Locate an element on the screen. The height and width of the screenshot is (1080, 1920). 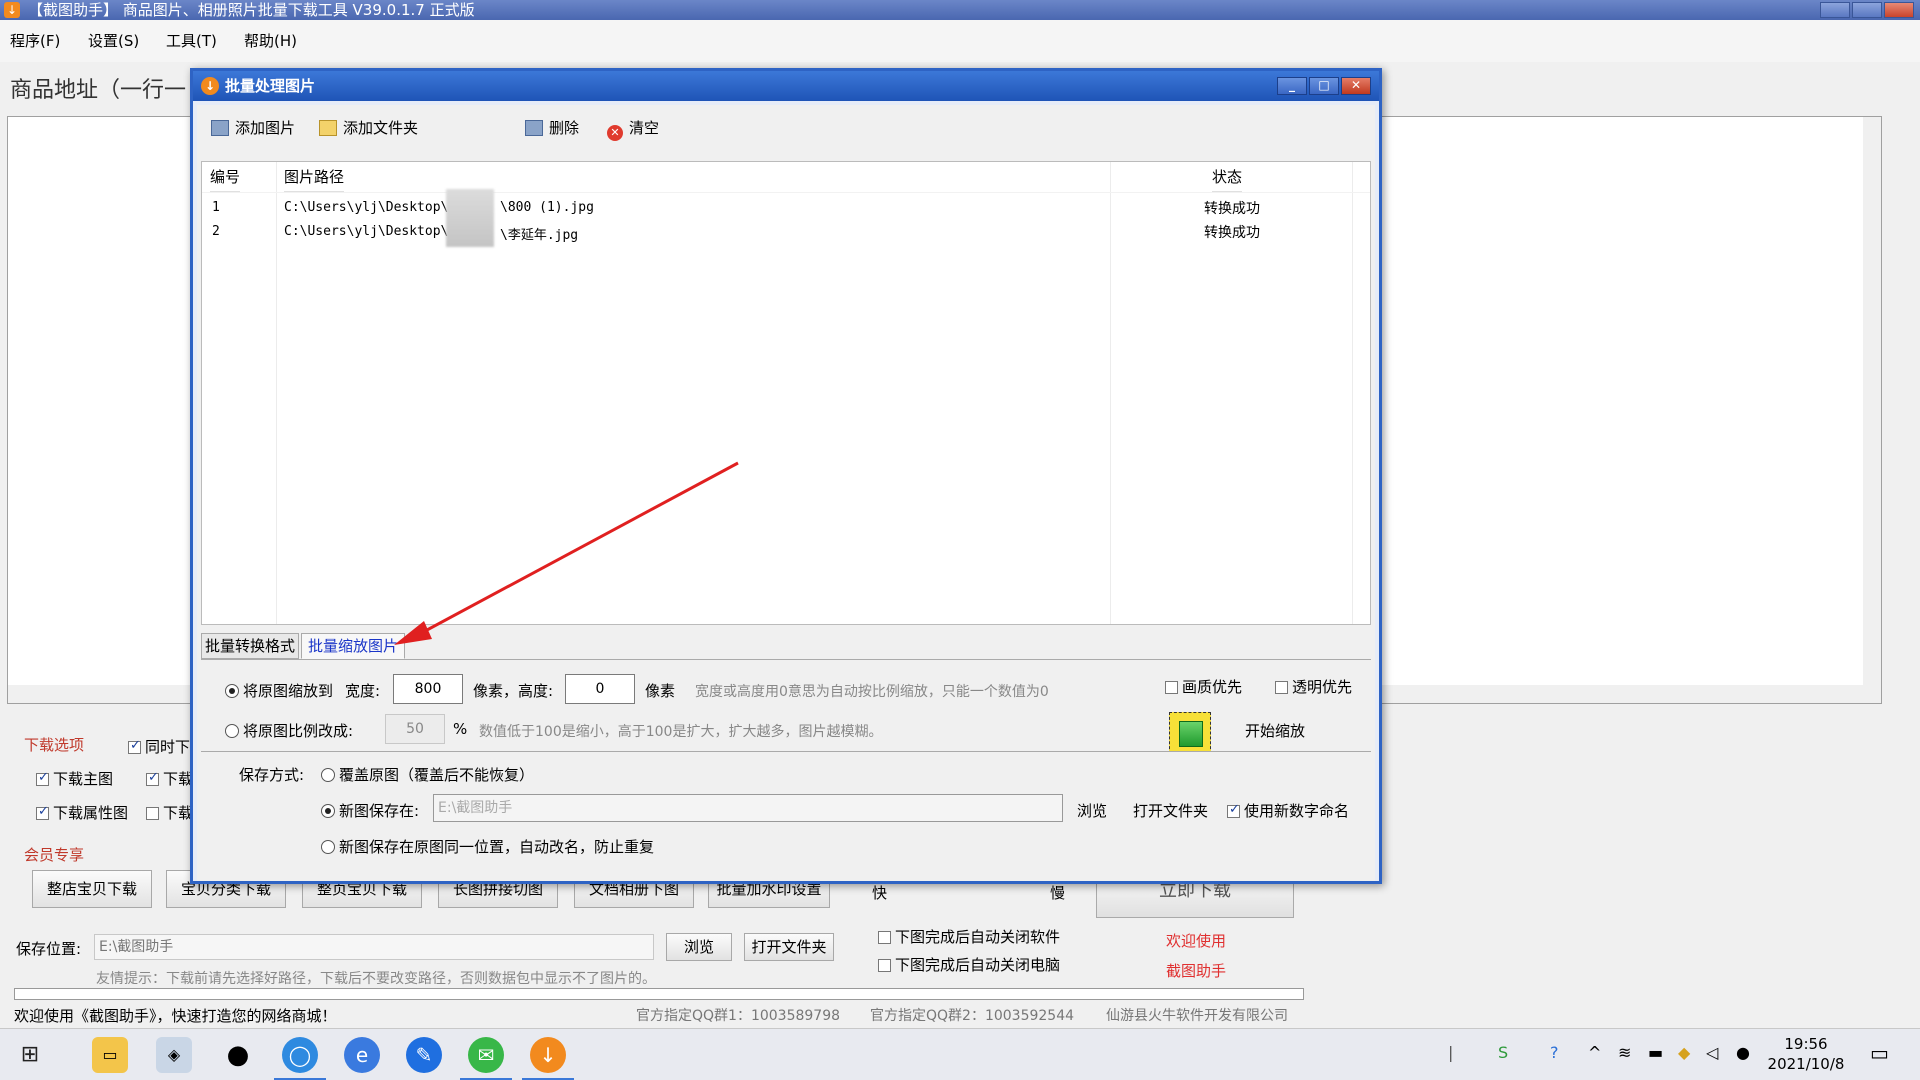
same-location-option: 新图保存在原图同一位置，自动改名，防止重复 is located at coordinates (487, 846).